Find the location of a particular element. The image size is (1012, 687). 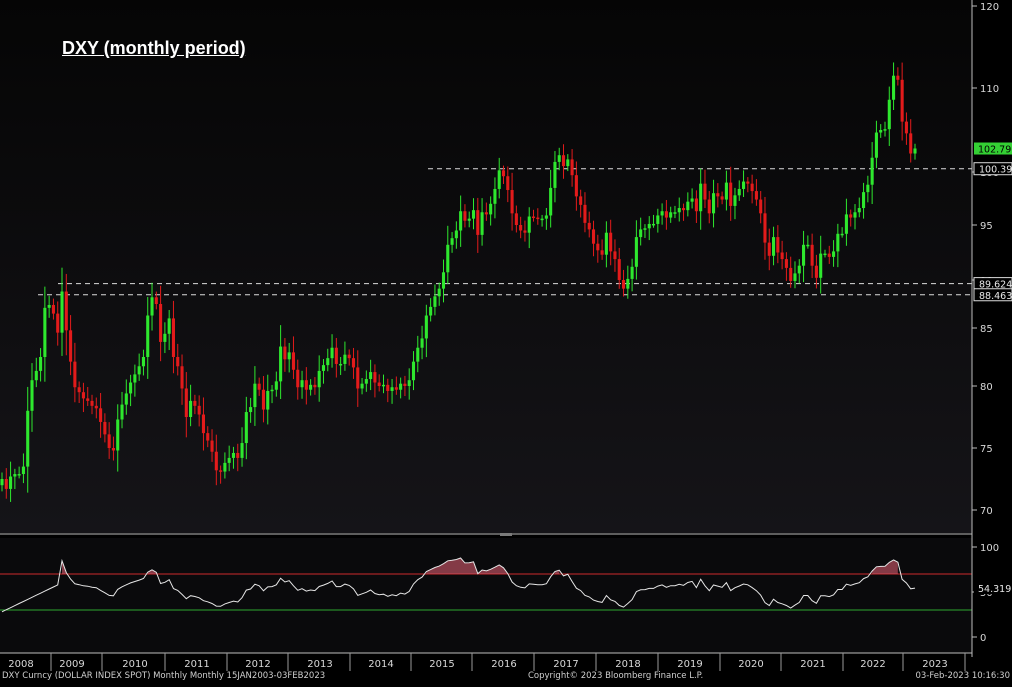

x-tick-label: 2011 is located at coordinates (196, 664).